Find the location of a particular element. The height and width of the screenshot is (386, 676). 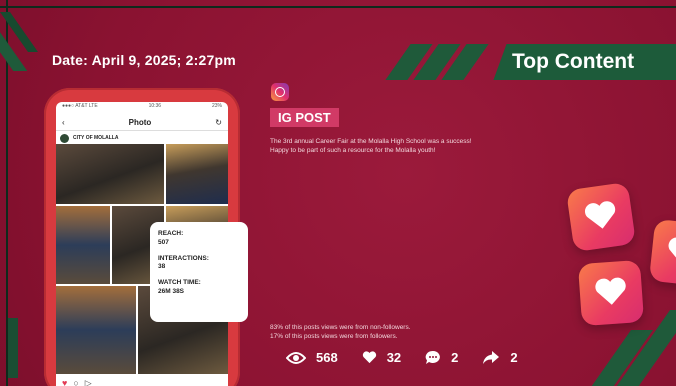

comments-stat: 2 is located at coordinates (441, 357).